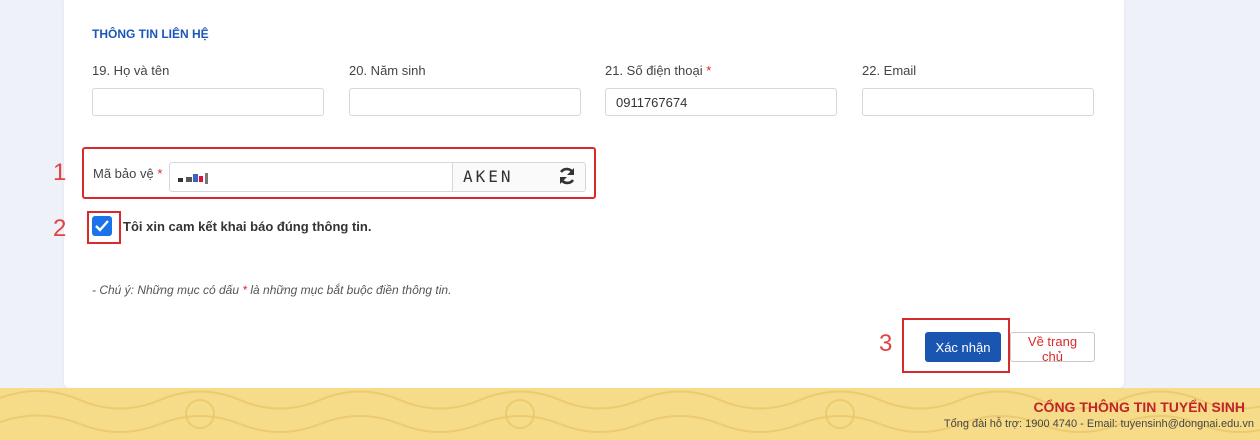 This screenshot has height=440, width=1260. Describe the element at coordinates (567, 176) in the screenshot. I see `refresh-icon` at that location.